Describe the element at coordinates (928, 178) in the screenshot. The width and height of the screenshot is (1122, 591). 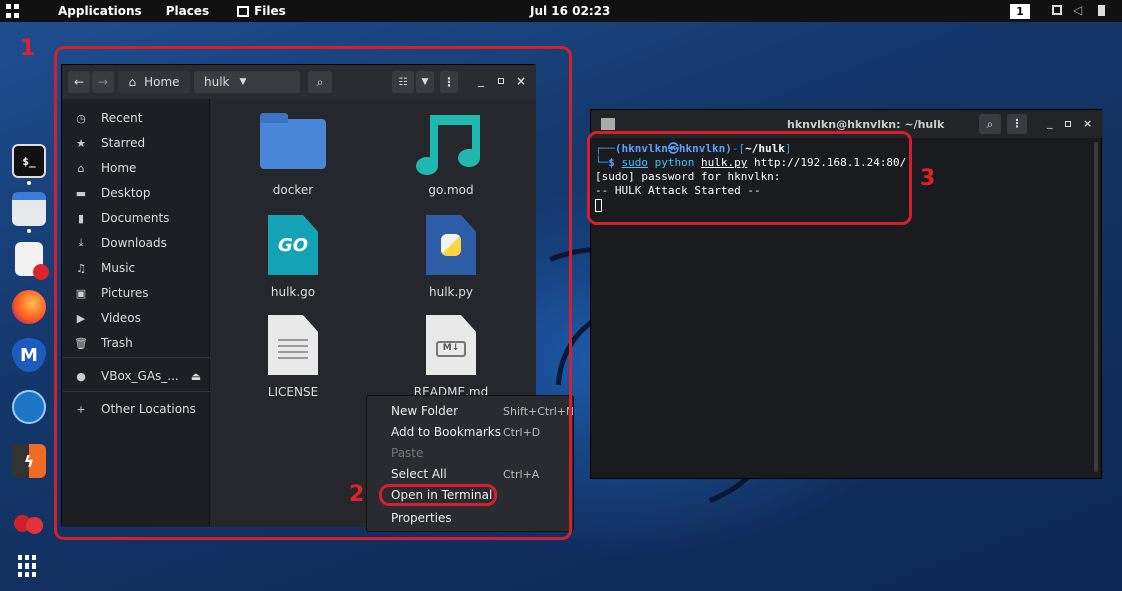
I see `annotation-number-3: 3` at that location.